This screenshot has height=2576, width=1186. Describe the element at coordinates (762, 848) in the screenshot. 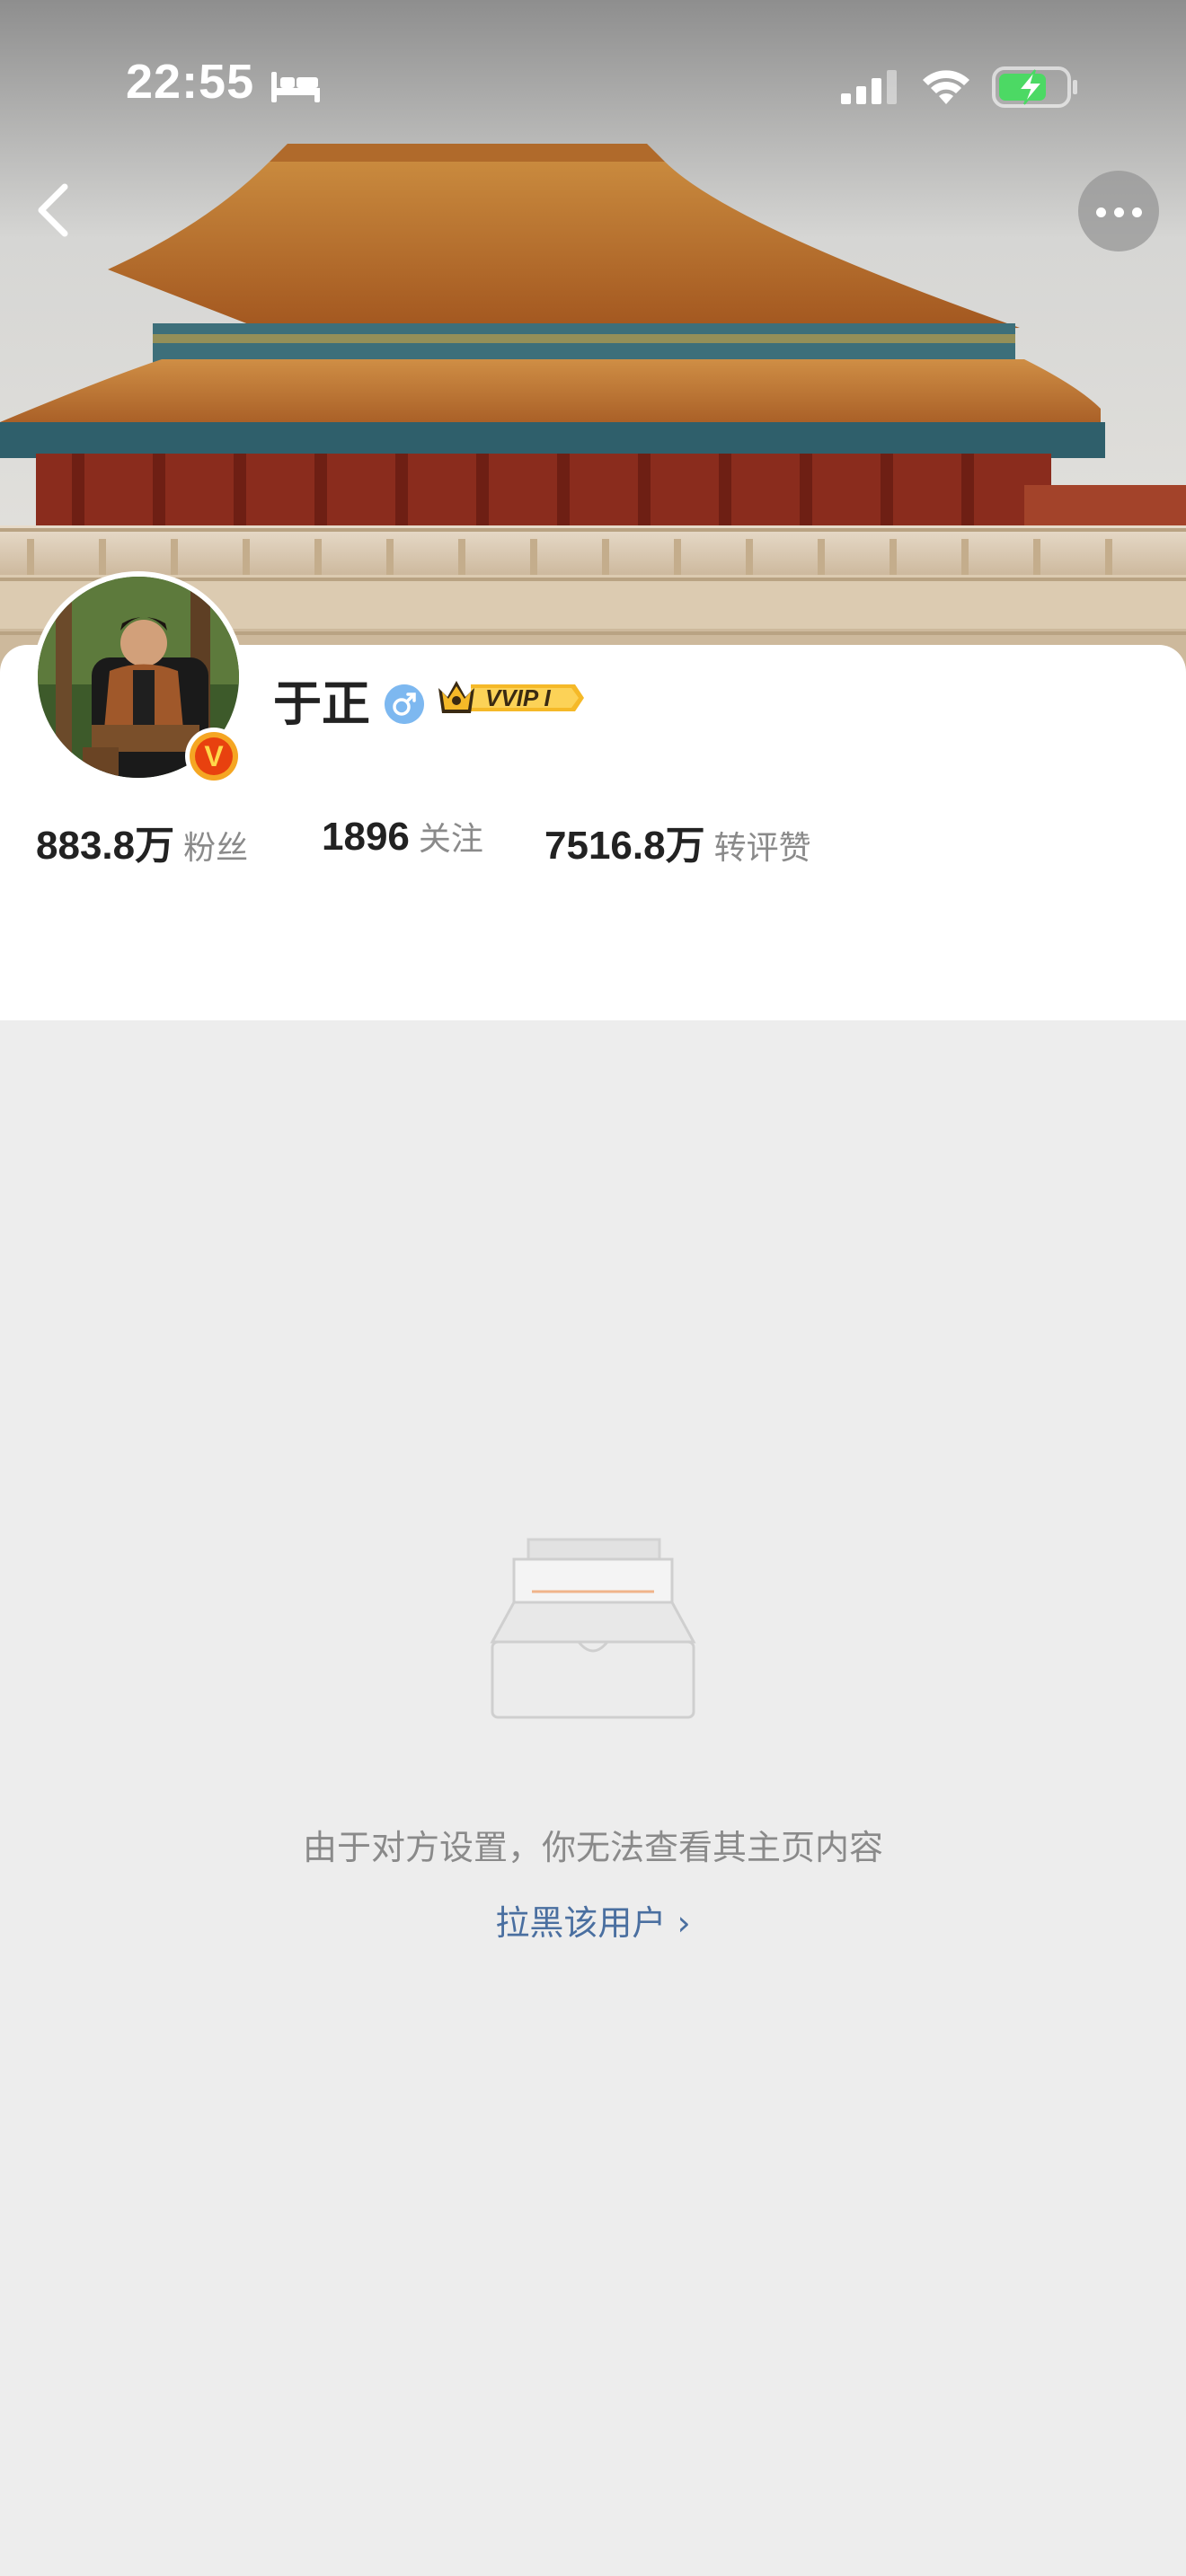

I see `likes-label: 转评赞` at that location.